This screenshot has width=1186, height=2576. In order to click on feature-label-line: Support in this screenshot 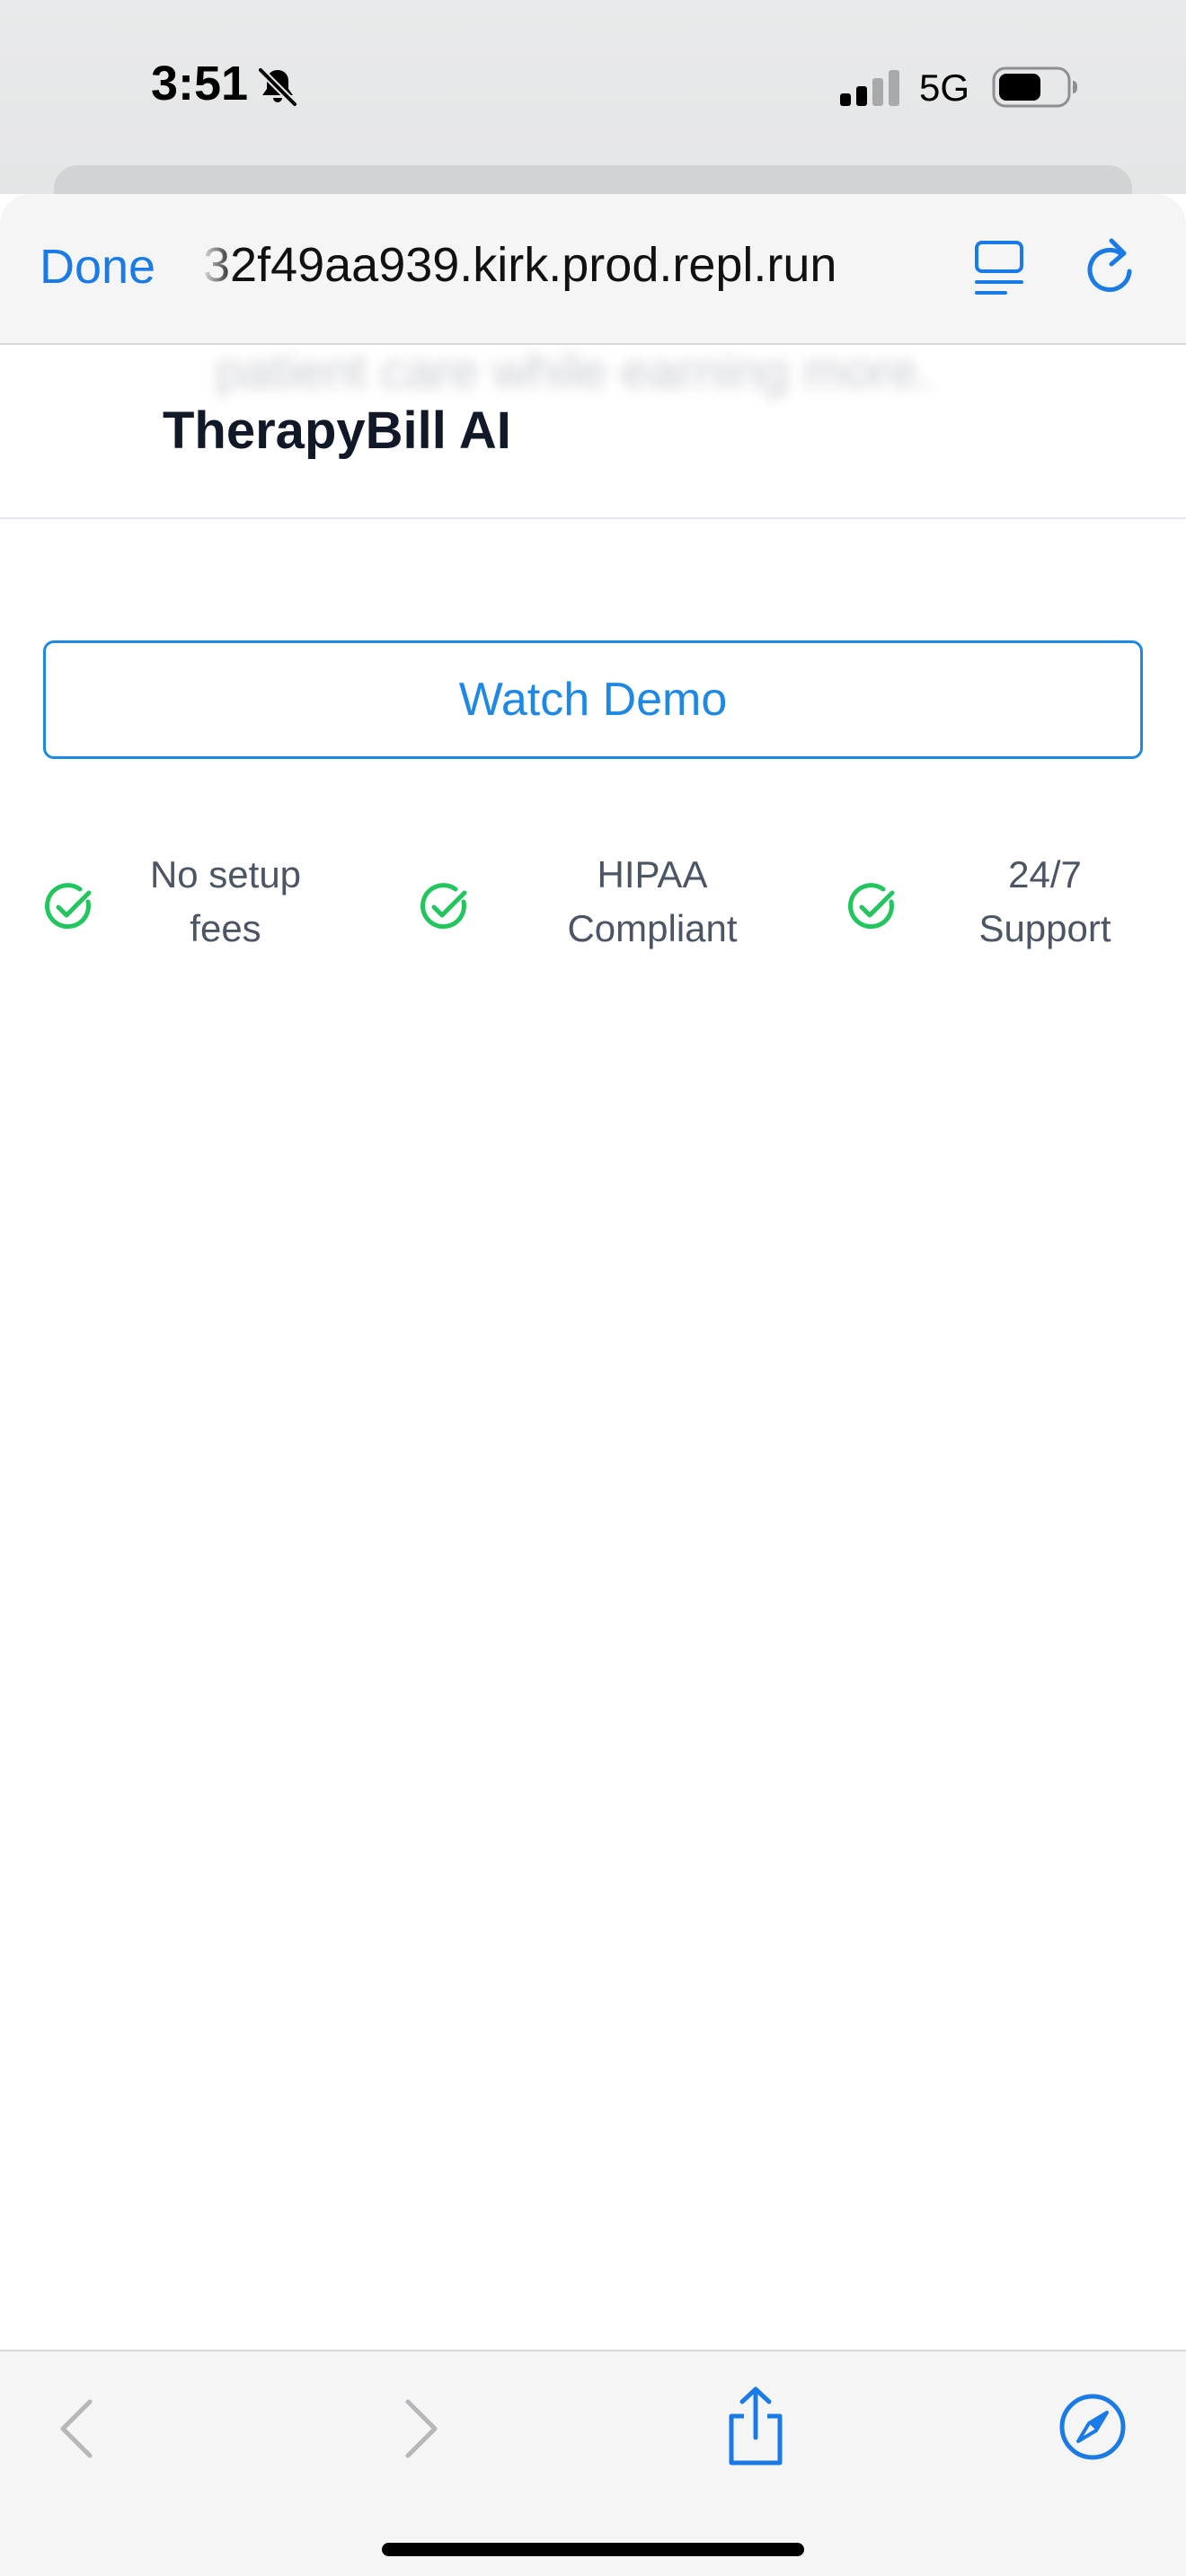, I will do `click(1044, 928)`.